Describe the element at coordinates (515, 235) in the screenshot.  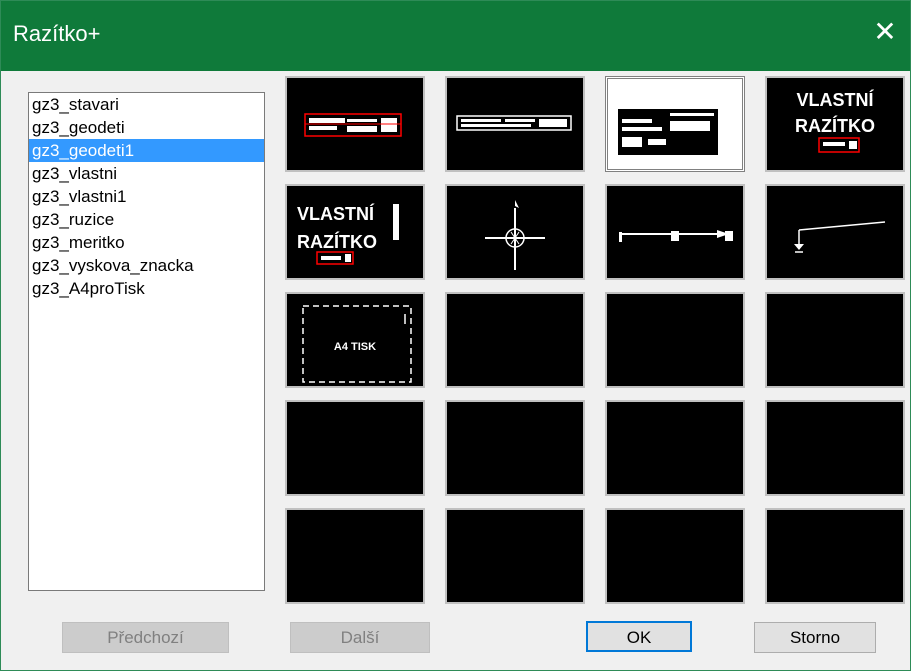
I see `ruzice-preview-drawing` at that location.